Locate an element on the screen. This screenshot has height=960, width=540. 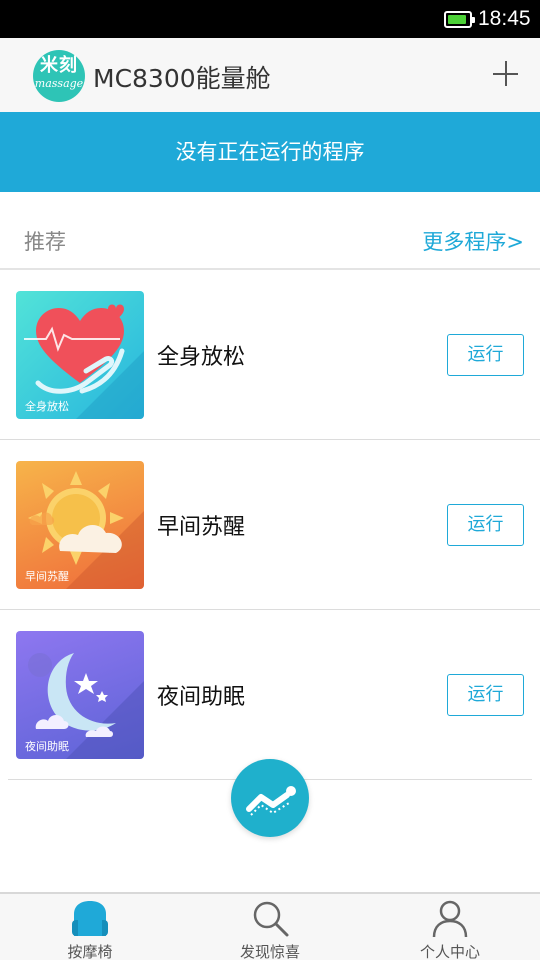
battery-level is located at coordinates (457, 19).